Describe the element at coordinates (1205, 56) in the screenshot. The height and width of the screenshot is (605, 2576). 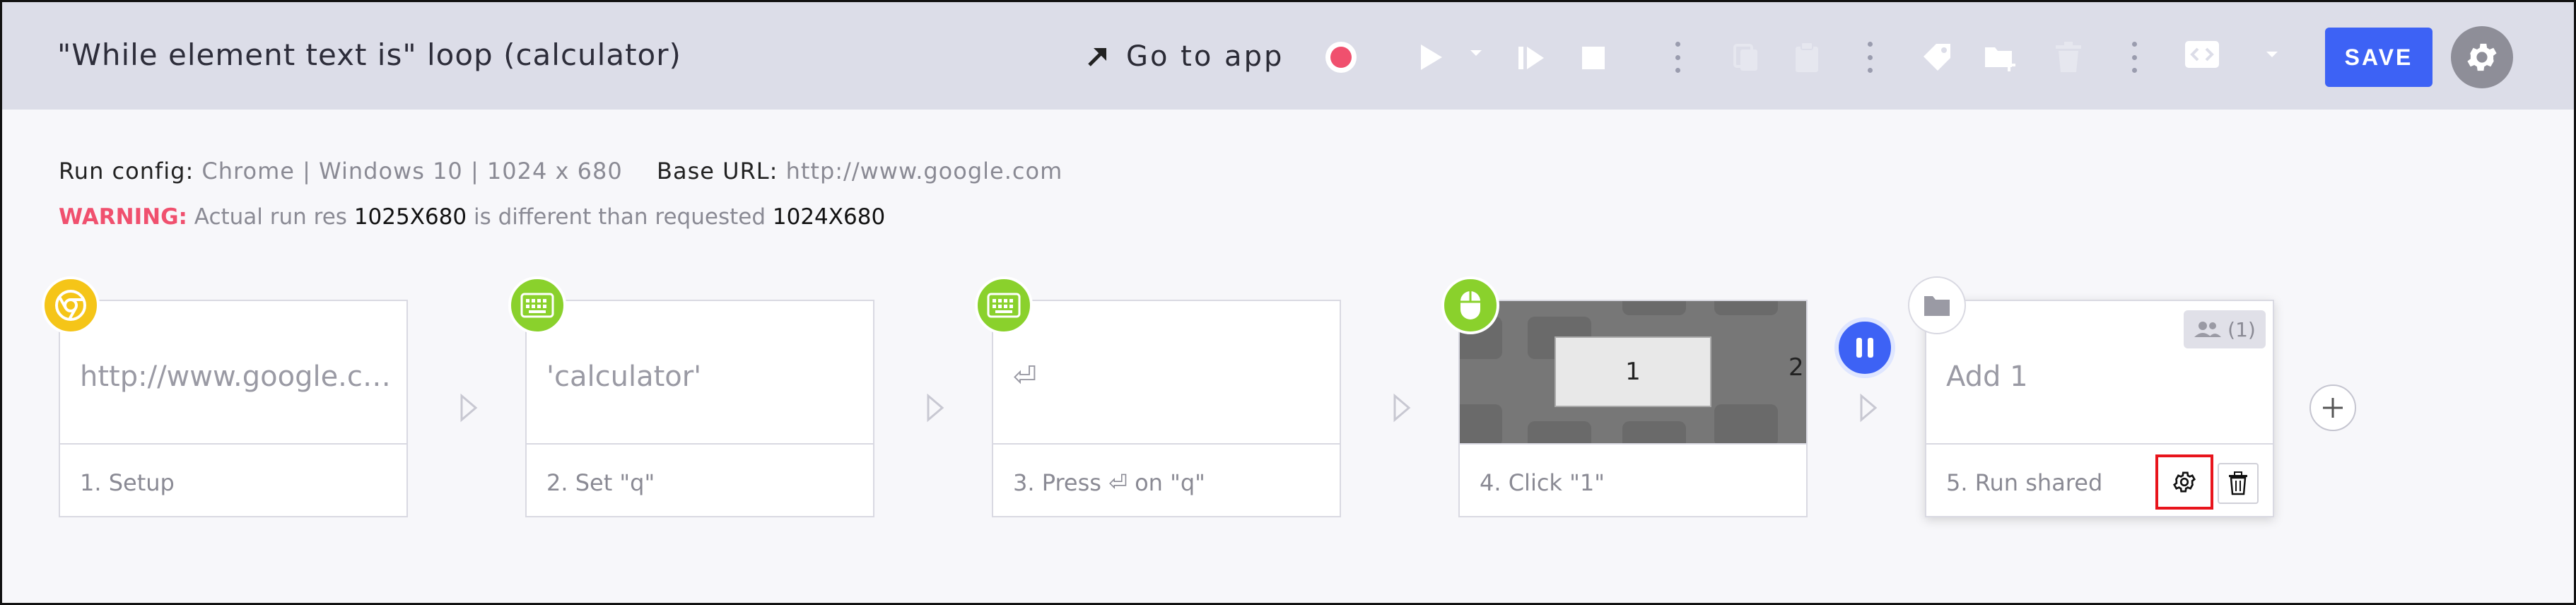
I see `go-to-app-label: Go to app` at that location.